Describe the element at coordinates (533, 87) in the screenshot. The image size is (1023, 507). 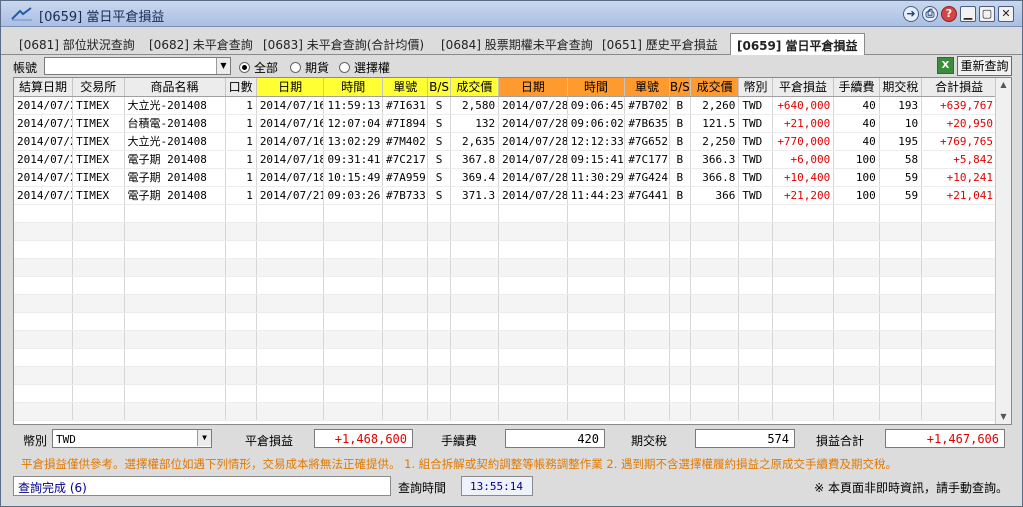
I see `col-header-close-date: 日期` at that location.